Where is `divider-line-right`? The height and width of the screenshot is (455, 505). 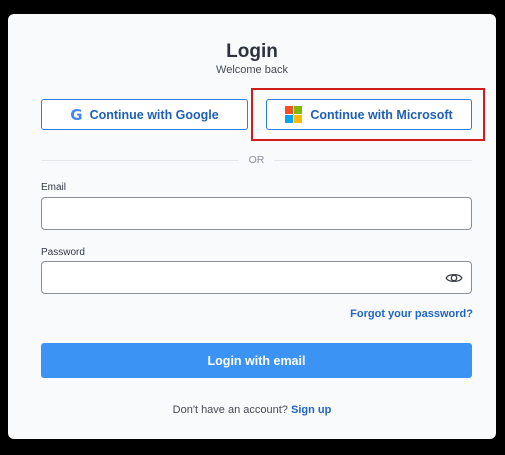 divider-line-right is located at coordinates (373, 160).